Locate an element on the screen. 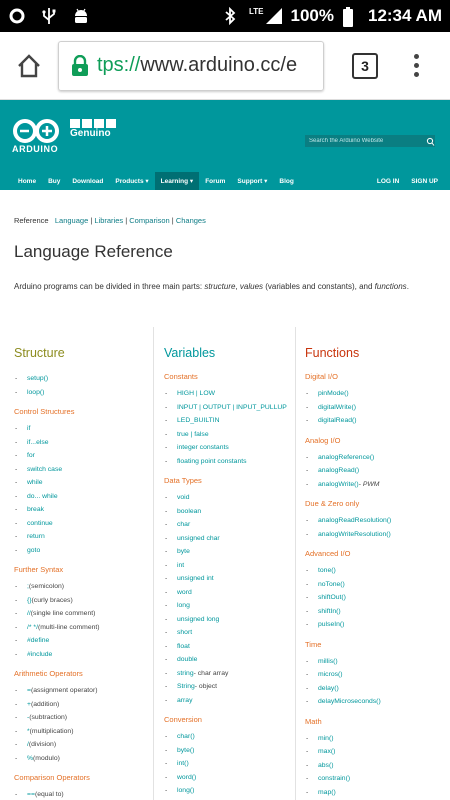 The width and height of the screenshot is (450, 800). reference-link-long: long is located at coordinates (183, 605).